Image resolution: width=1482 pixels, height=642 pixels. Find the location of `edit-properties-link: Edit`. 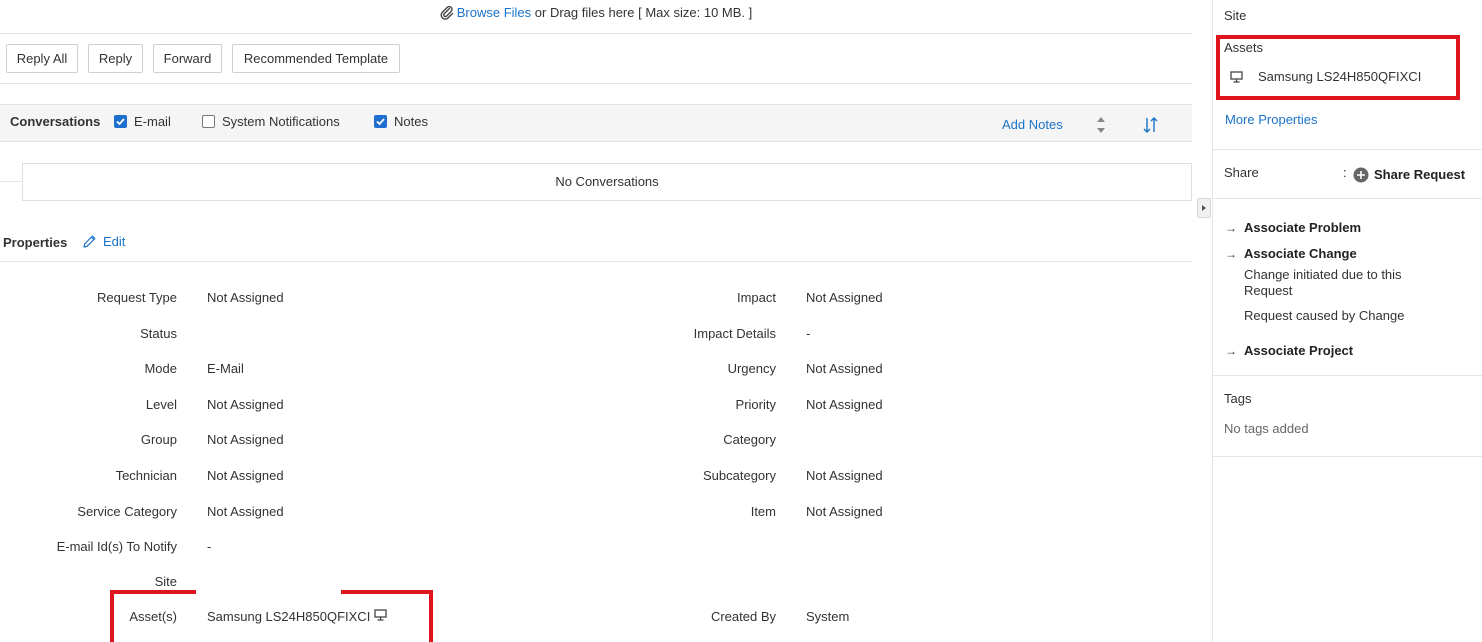

edit-properties-link: Edit is located at coordinates (114, 241).